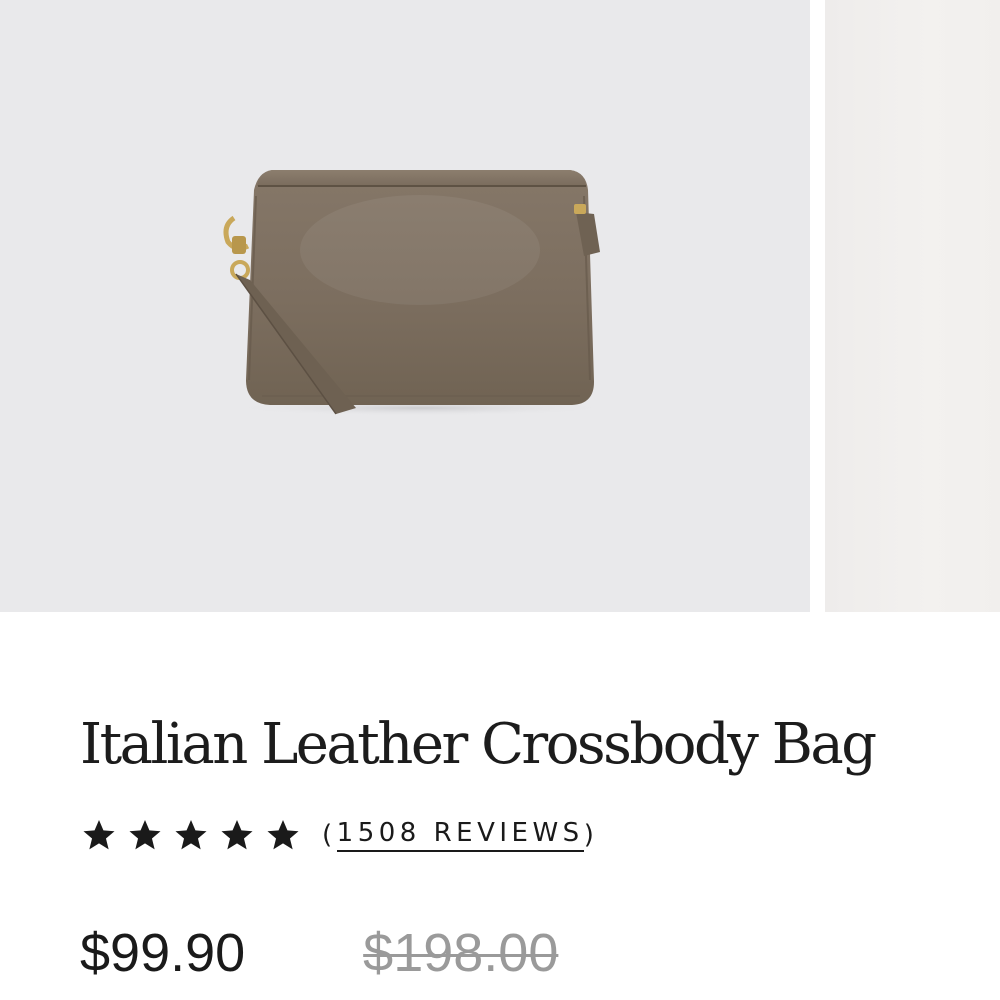 The height and width of the screenshot is (1000, 1000). I want to click on reviews-link: ( 1508 REVIEWS ), so click(460, 835).